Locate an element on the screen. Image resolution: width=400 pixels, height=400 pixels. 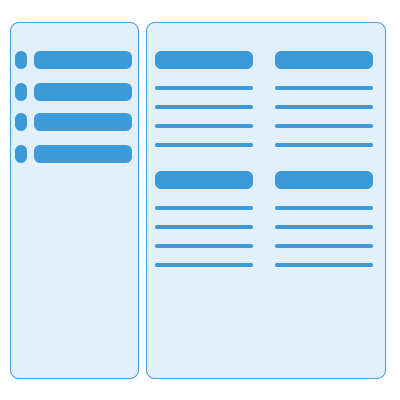
card-1-title is located at coordinates (204, 60).